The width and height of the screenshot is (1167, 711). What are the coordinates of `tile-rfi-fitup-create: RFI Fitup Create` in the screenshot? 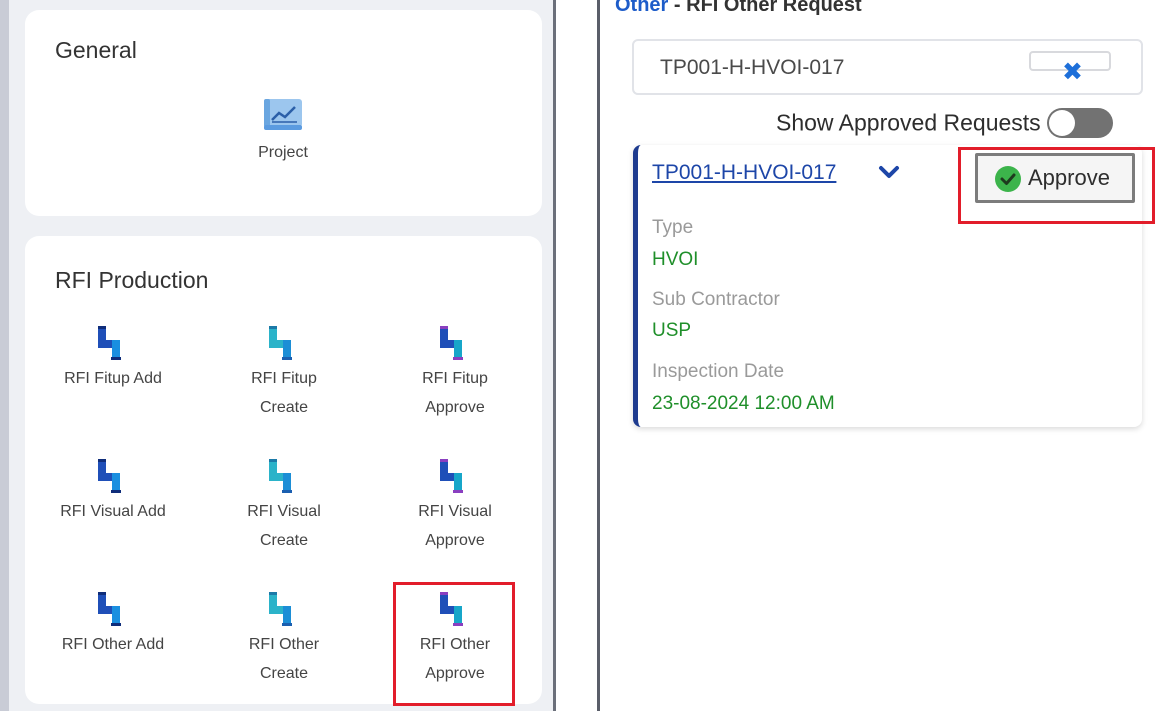 It's located at (284, 373).